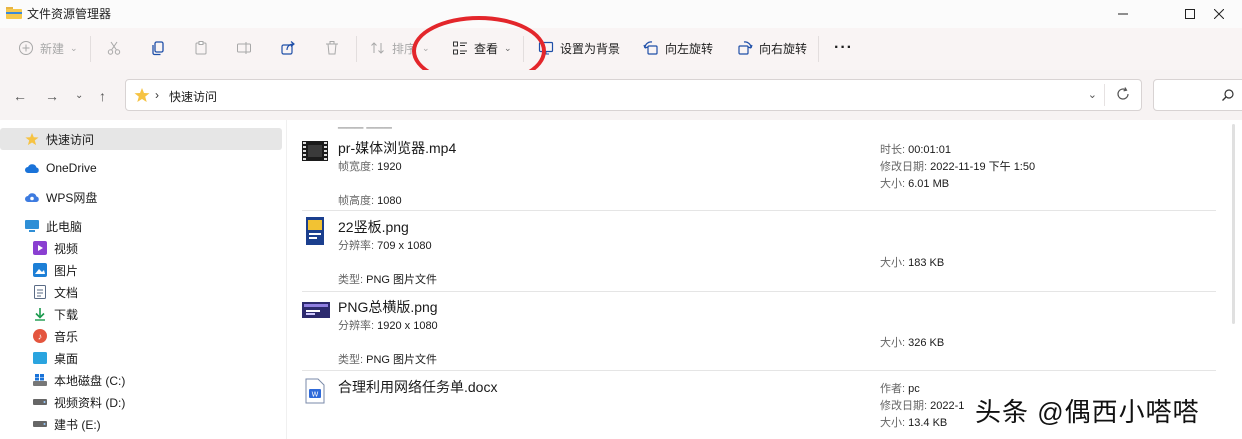 The width and height of the screenshot is (1242, 439). Describe the element at coordinates (157, 270) in the screenshot. I see `sidebar-item-pictures: 图片` at that location.